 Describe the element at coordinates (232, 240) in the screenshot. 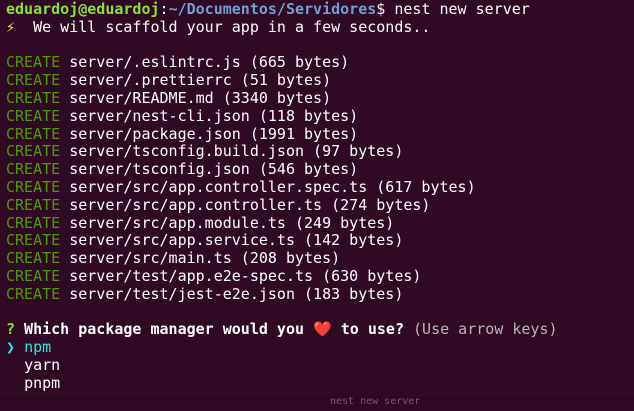

I see `file-entry: server/src/app.service.ts (142 bytes)` at that location.